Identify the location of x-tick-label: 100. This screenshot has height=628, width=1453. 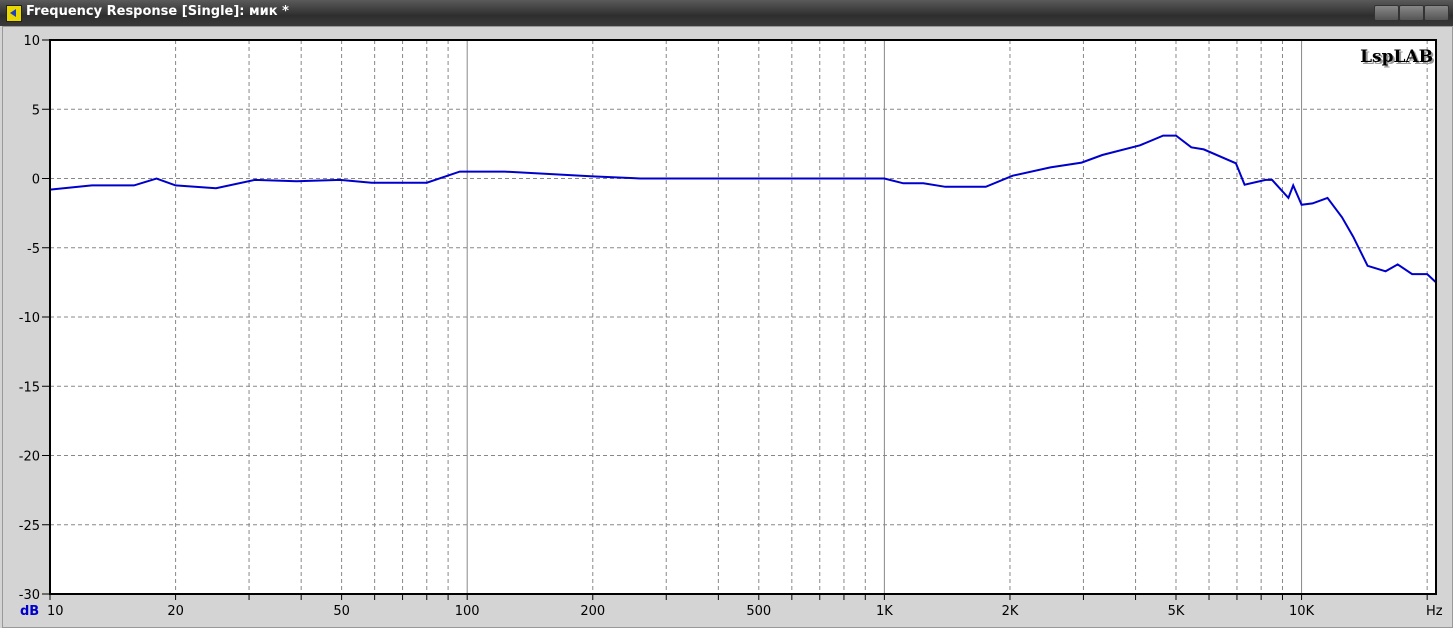
(467, 611).